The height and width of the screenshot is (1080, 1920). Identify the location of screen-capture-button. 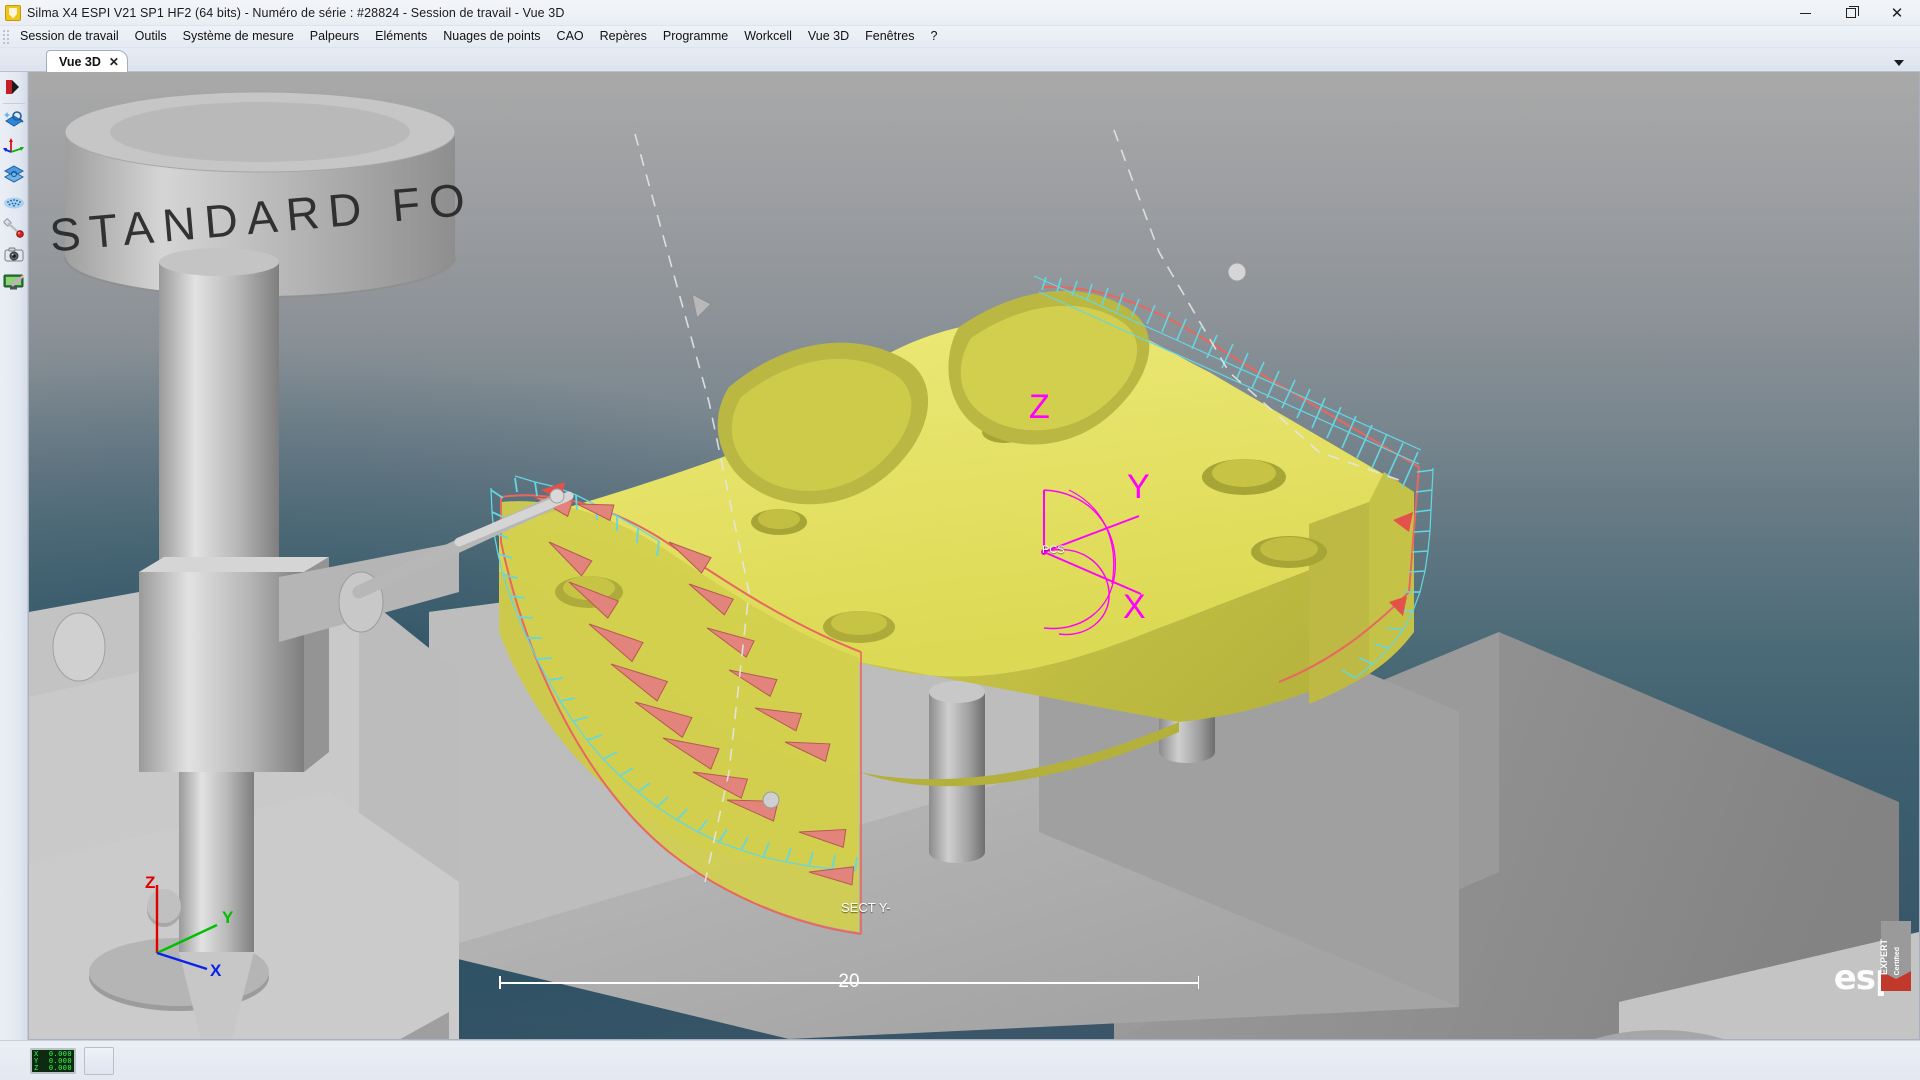
(14, 282).